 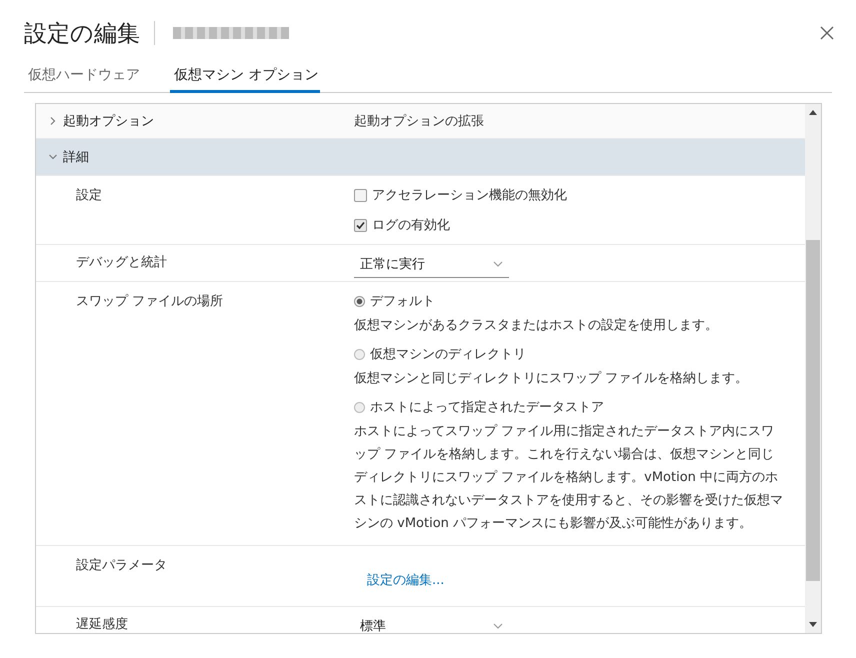 What do you see at coordinates (150, 302) in the screenshot?
I see `setting-label: スワップ ファイルの場所` at bounding box center [150, 302].